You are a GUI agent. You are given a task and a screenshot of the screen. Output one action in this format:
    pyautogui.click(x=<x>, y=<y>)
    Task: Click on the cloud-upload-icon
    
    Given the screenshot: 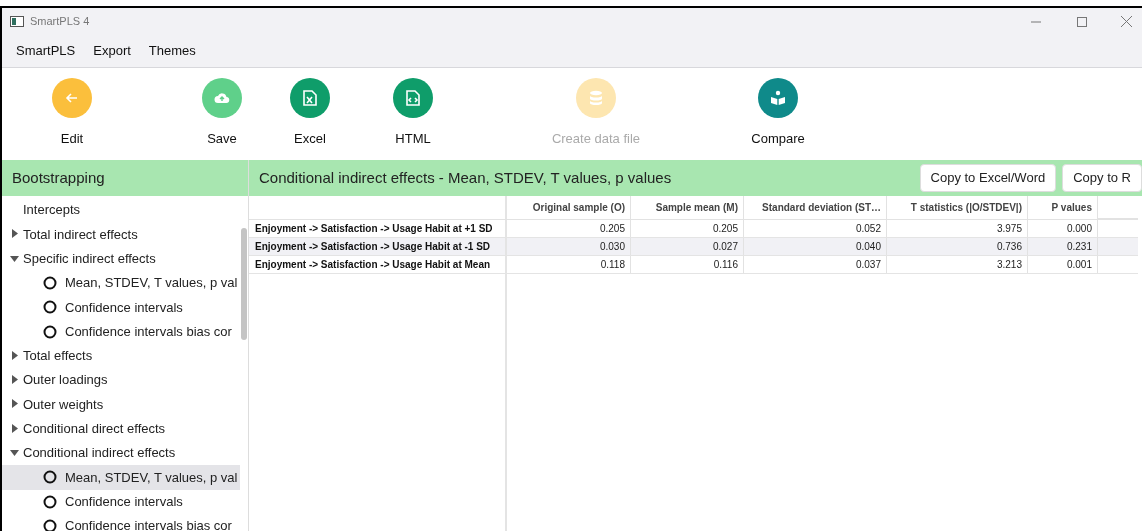 What is the action you would take?
    pyautogui.click(x=222, y=98)
    